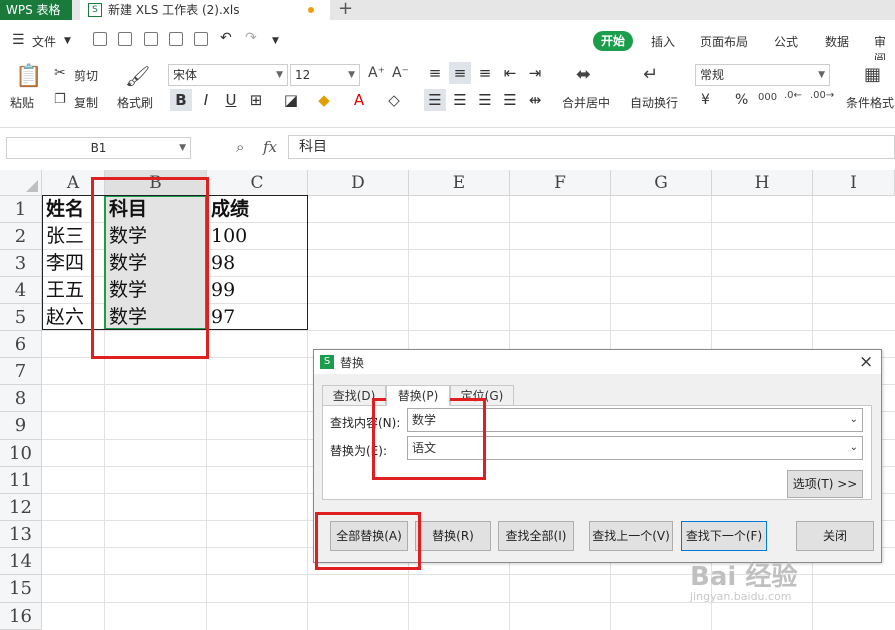 This screenshot has width=895, height=630. What do you see at coordinates (251, 38) in the screenshot?
I see `redo-icon: ↷` at bounding box center [251, 38].